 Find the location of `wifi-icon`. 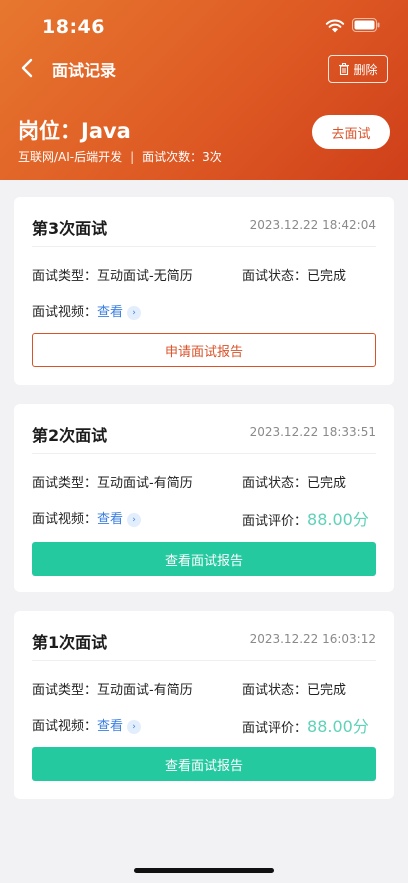

wifi-icon is located at coordinates (335, 26).